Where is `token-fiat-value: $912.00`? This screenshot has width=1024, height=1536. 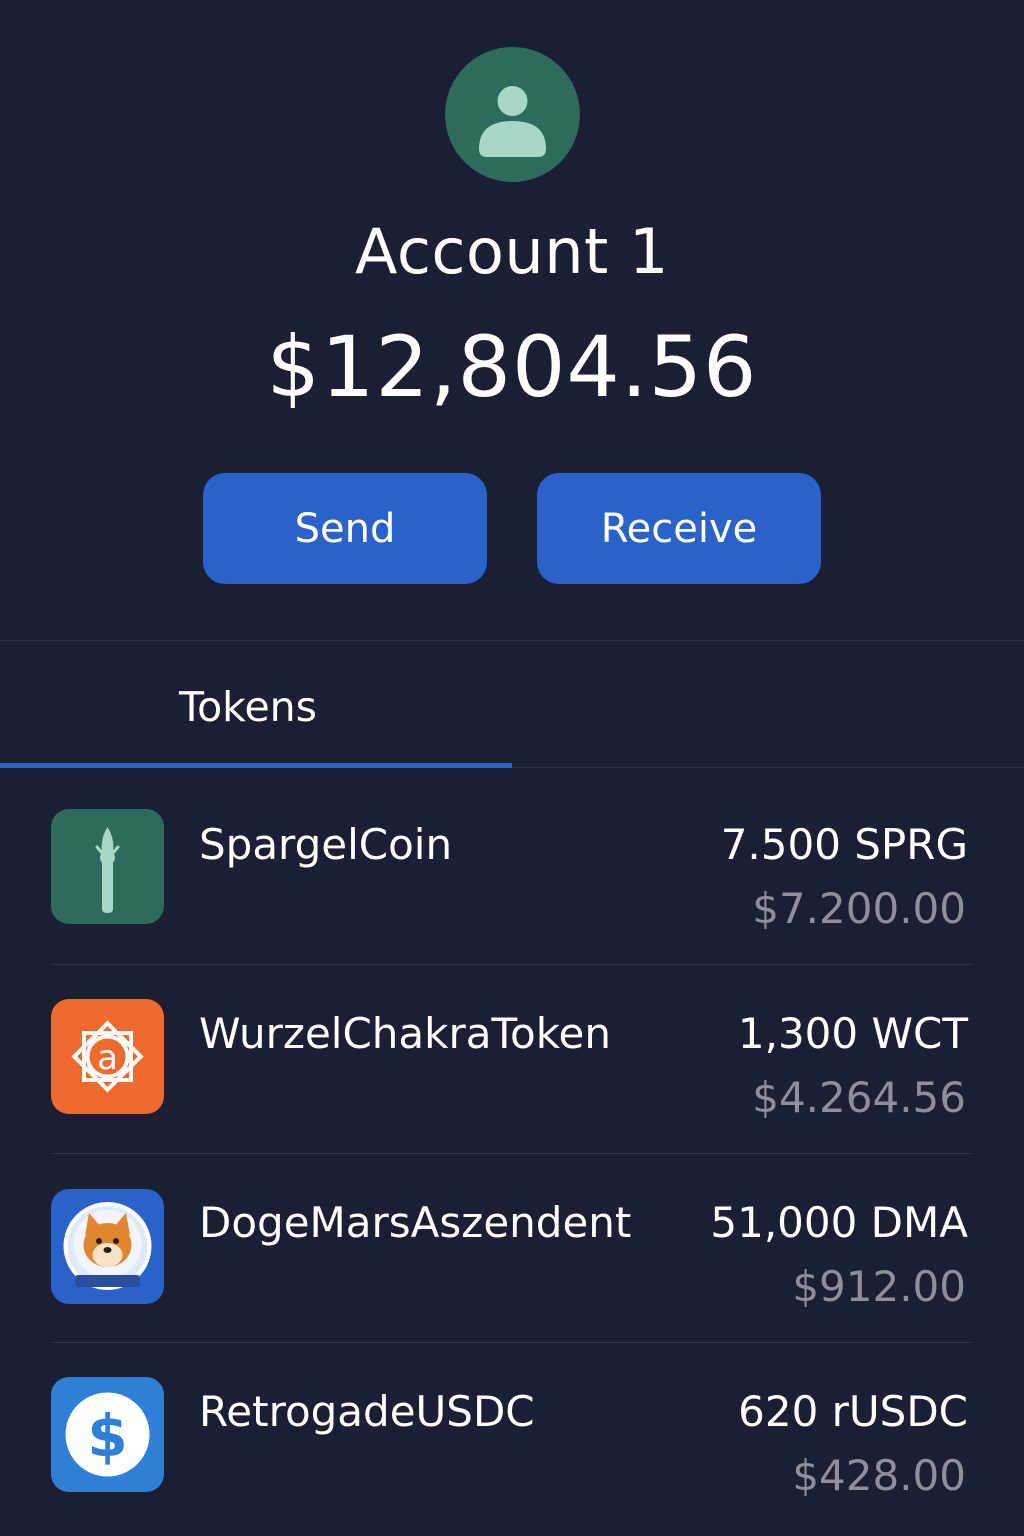 token-fiat-value: $912.00 is located at coordinates (879, 1286).